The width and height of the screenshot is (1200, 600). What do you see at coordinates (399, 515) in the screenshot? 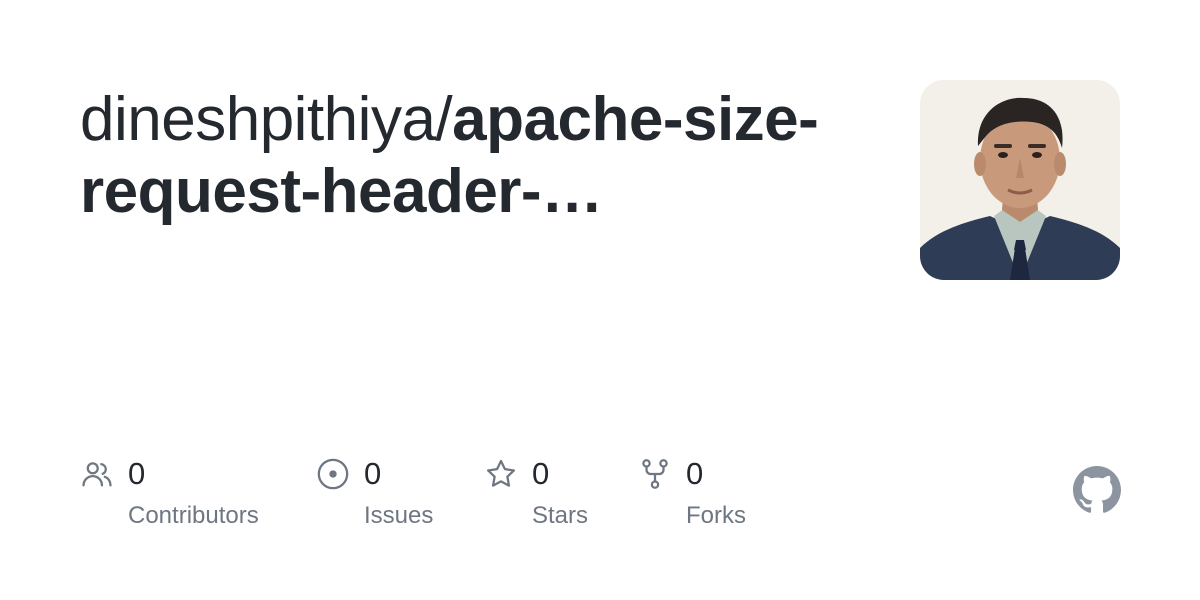
I see `issues-label: Issues` at bounding box center [399, 515].